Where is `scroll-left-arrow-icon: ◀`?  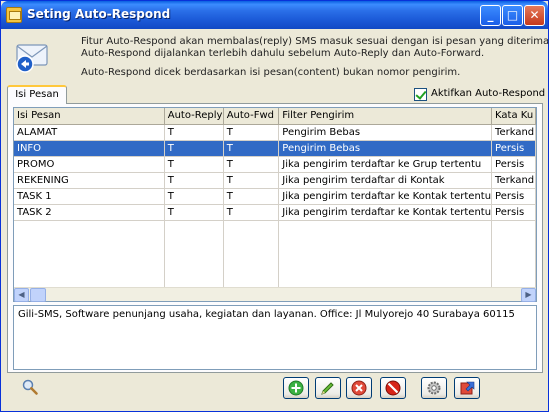
scroll-left-arrow-icon: ◀ is located at coordinates (21, 295).